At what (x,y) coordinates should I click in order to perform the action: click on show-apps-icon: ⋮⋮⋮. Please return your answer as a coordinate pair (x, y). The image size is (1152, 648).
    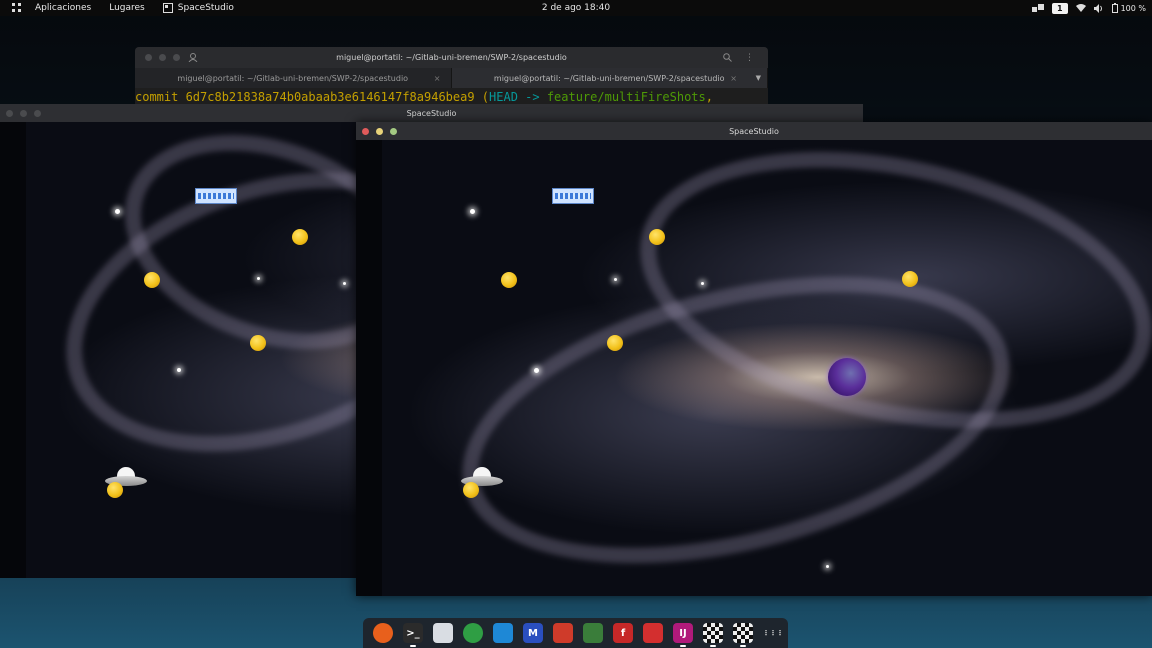
    Looking at the image, I should click on (773, 633).